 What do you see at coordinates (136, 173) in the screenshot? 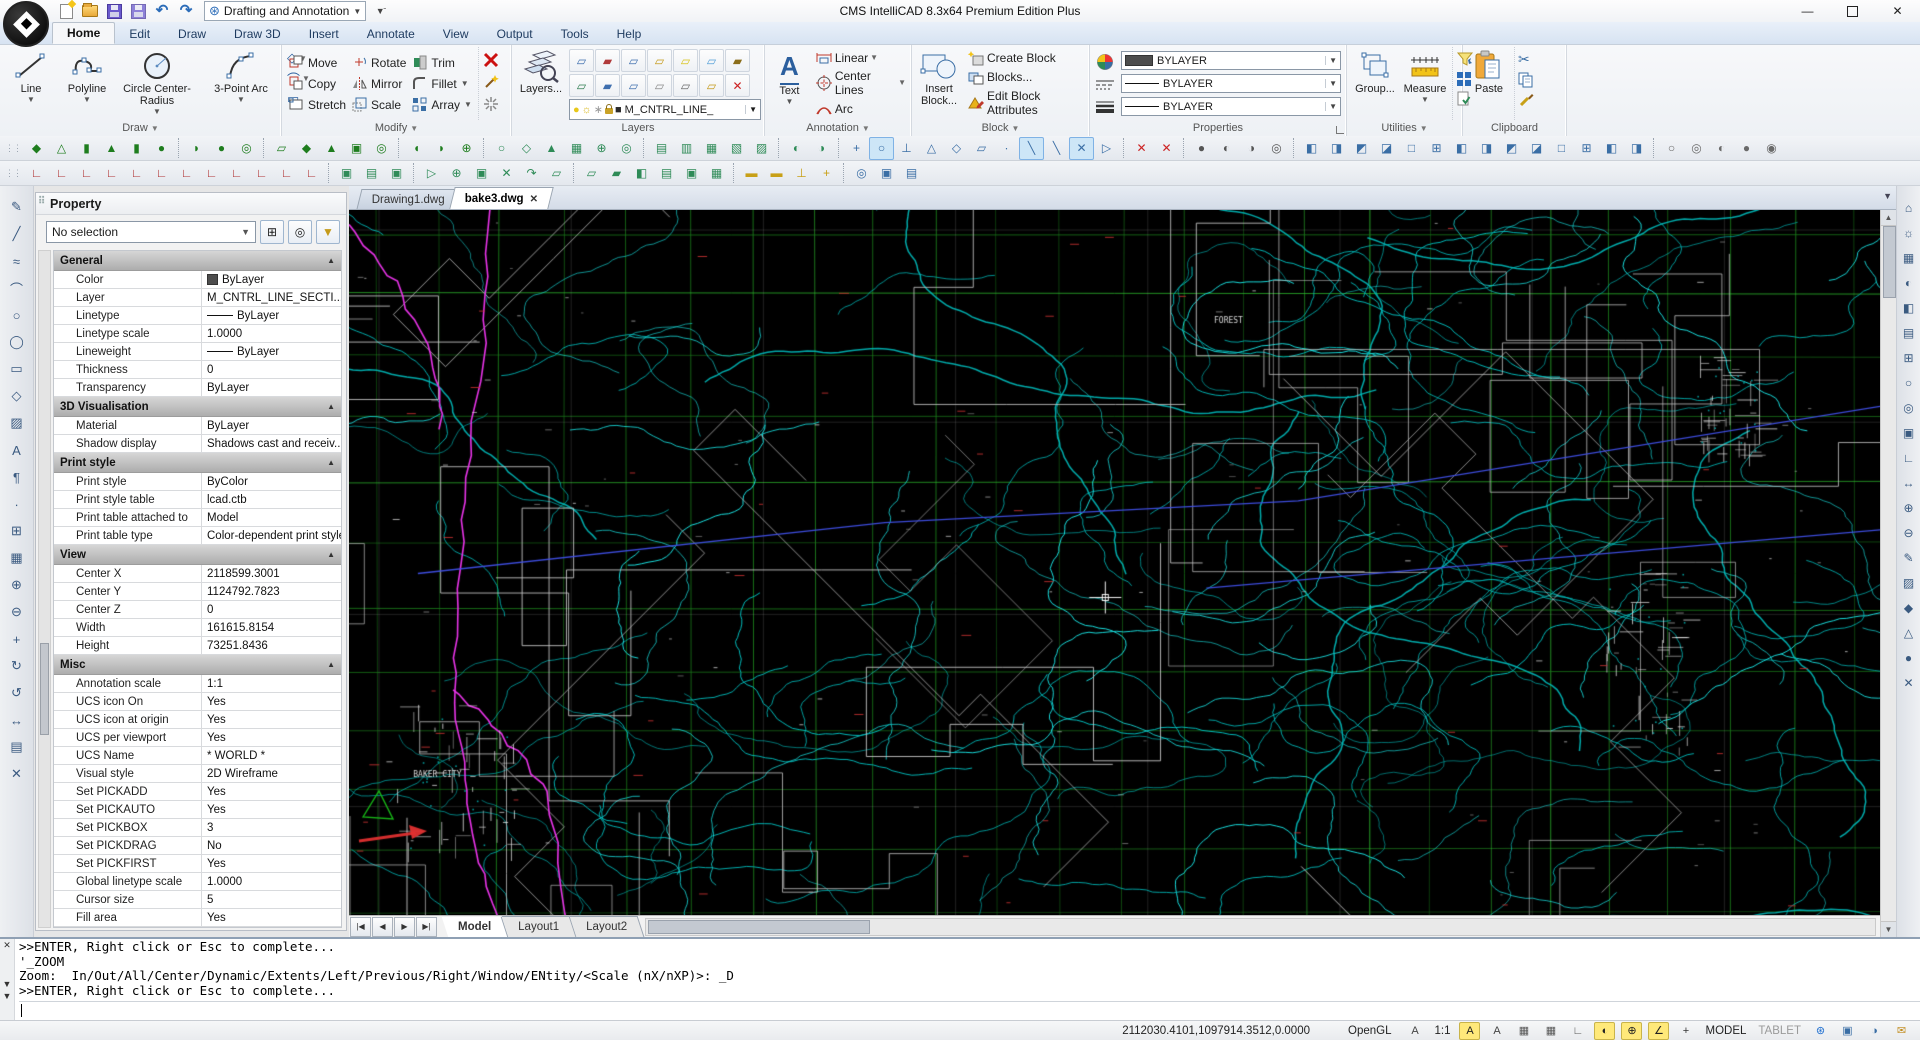
I see `ucs-tools-icon-4: ∟` at bounding box center [136, 173].